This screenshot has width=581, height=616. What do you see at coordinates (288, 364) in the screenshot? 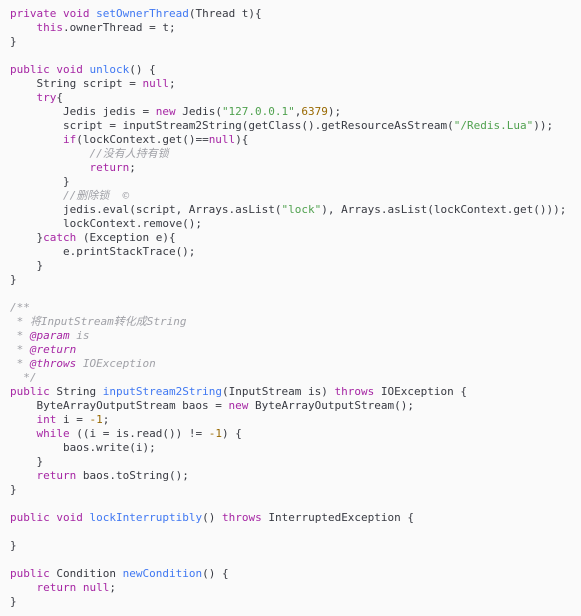
I see `code-line: * @throws IOException` at bounding box center [288, 364].